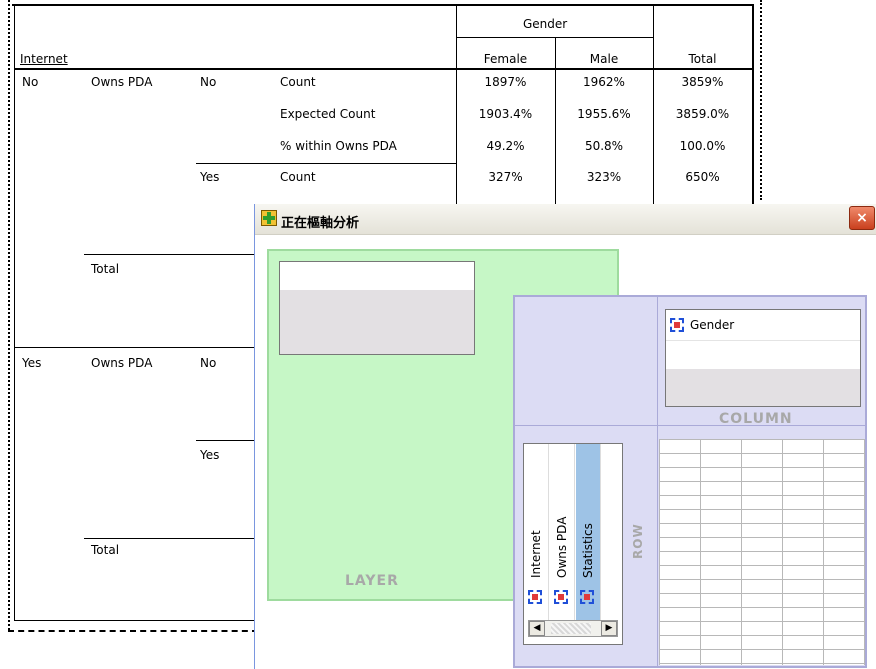 The height and width of the screenshot is (669, 876). Describe the element at coordinates (269, 218) in the screenshot. I see `pivot-title-icon` at that location.